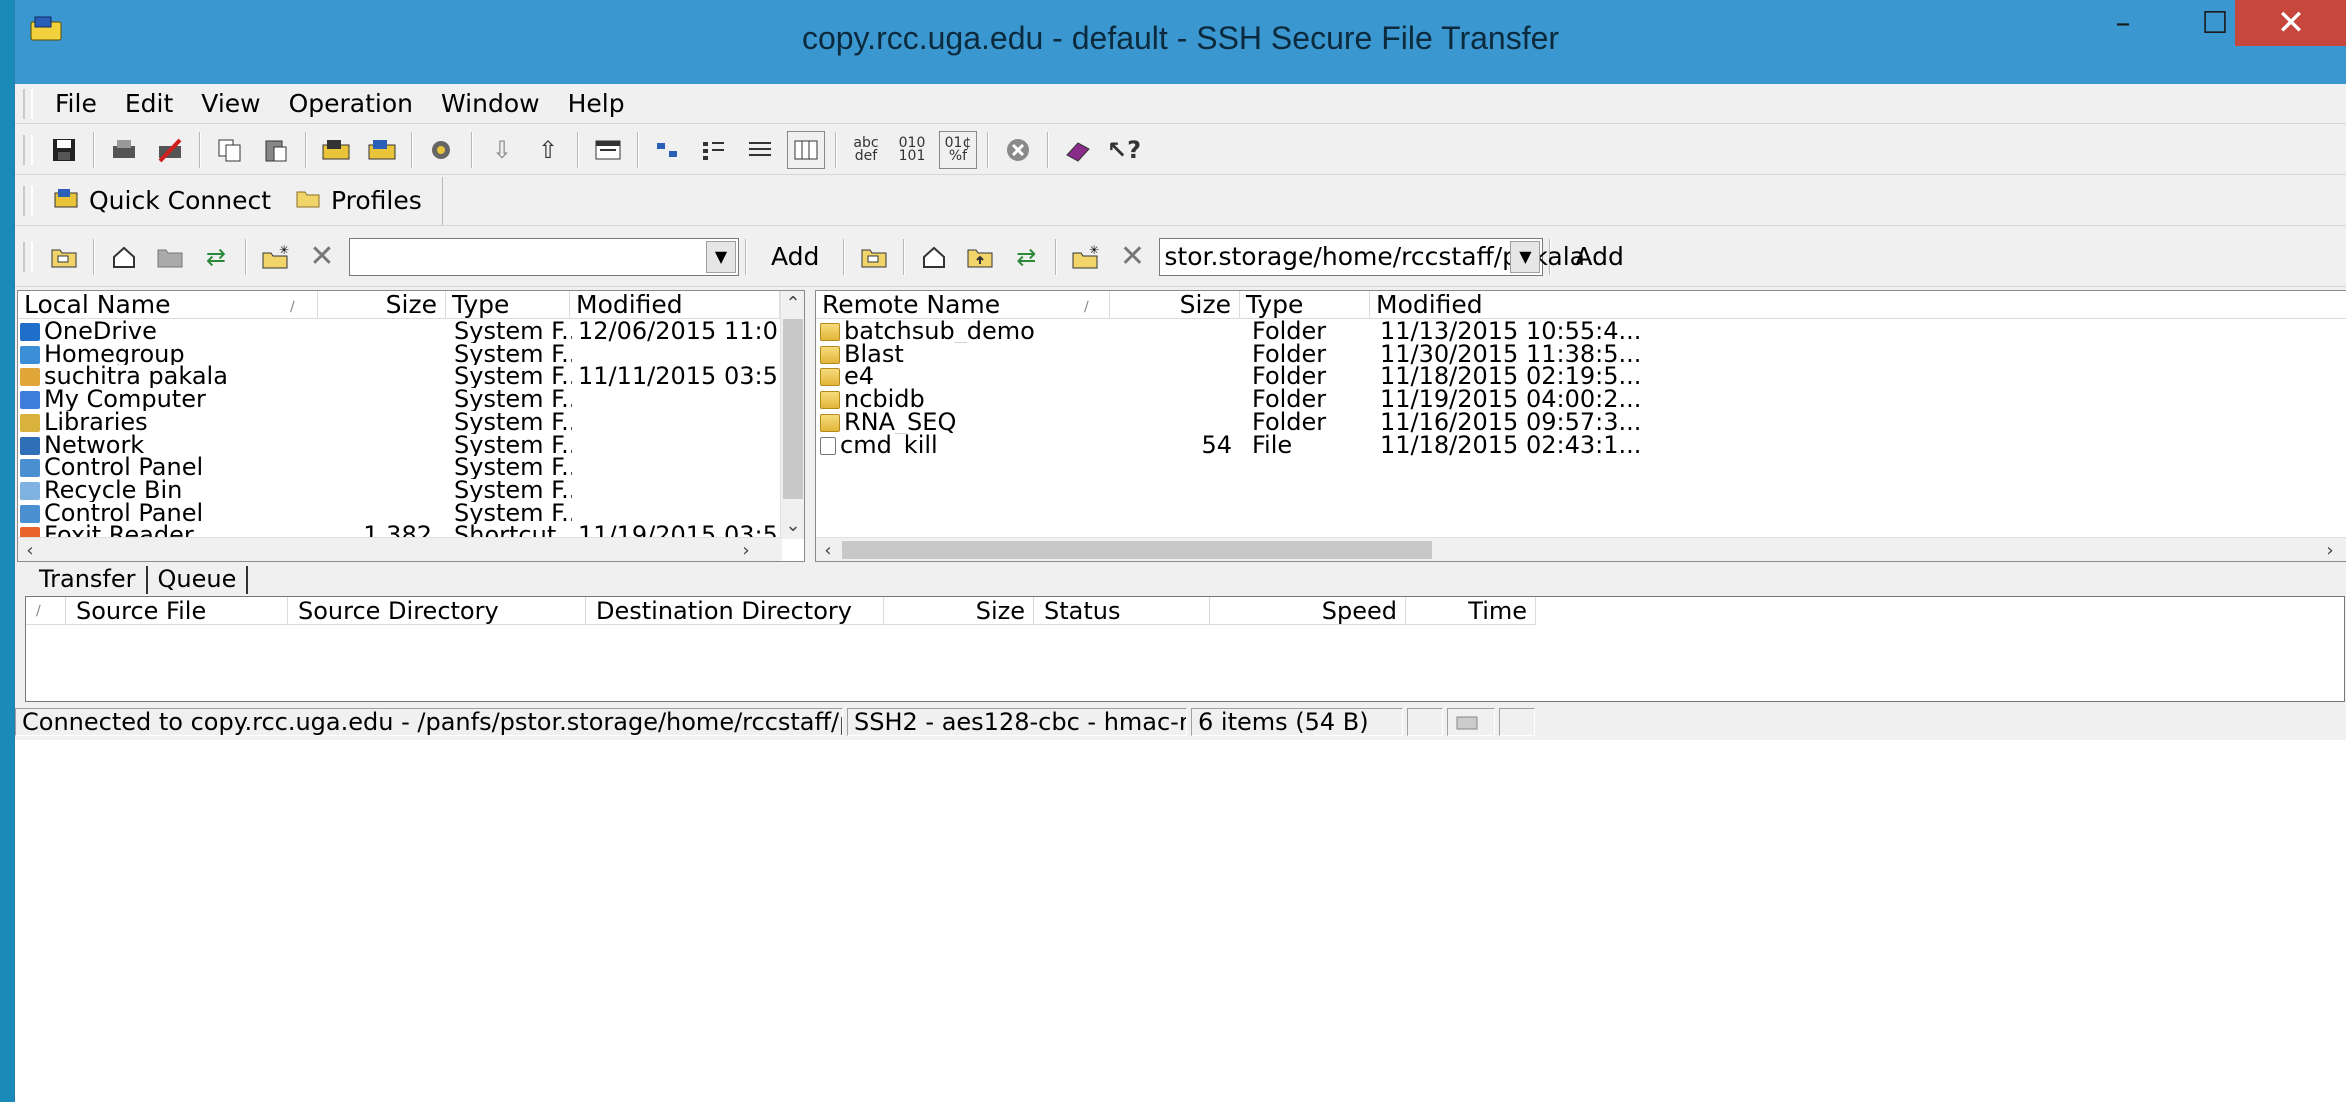 The image size is (2346, 1102). What do you see at coordinates (276, 257) in the screenshot?
I see `local-new-folder-icon: ✳` at bounding box center [276, 257].